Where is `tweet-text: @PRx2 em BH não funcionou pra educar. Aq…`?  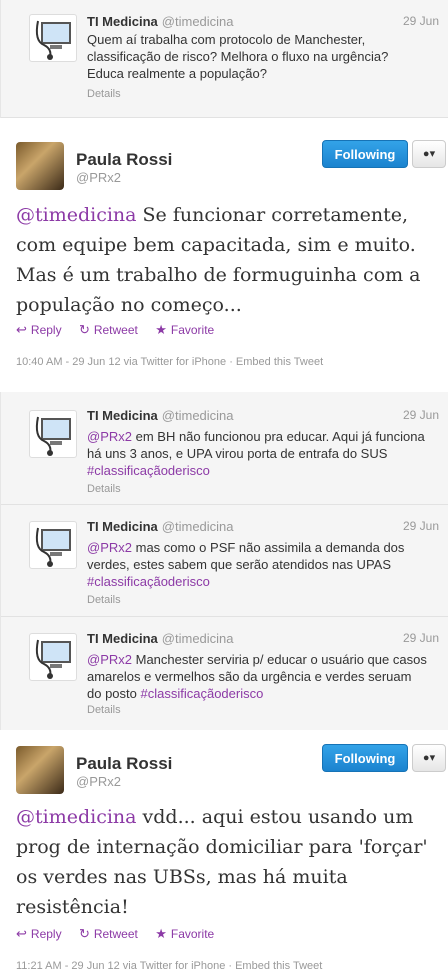 tweet-text: @PRx2 em BH não funcionou pra educar. Aq… is located at coordinates (257, 453).